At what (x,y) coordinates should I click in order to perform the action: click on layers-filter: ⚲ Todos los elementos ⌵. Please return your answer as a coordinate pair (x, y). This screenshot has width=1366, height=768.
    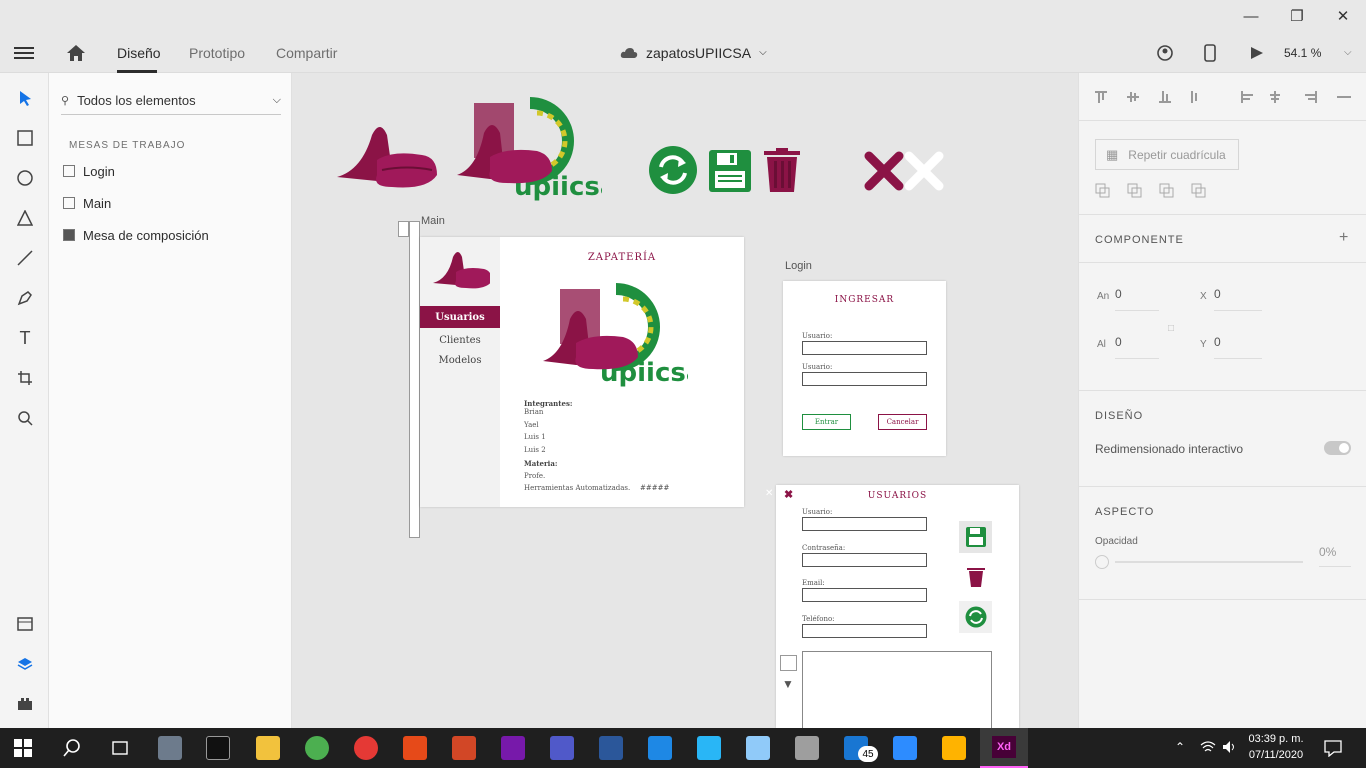
    Looking at the image, I should click on (171, 101).